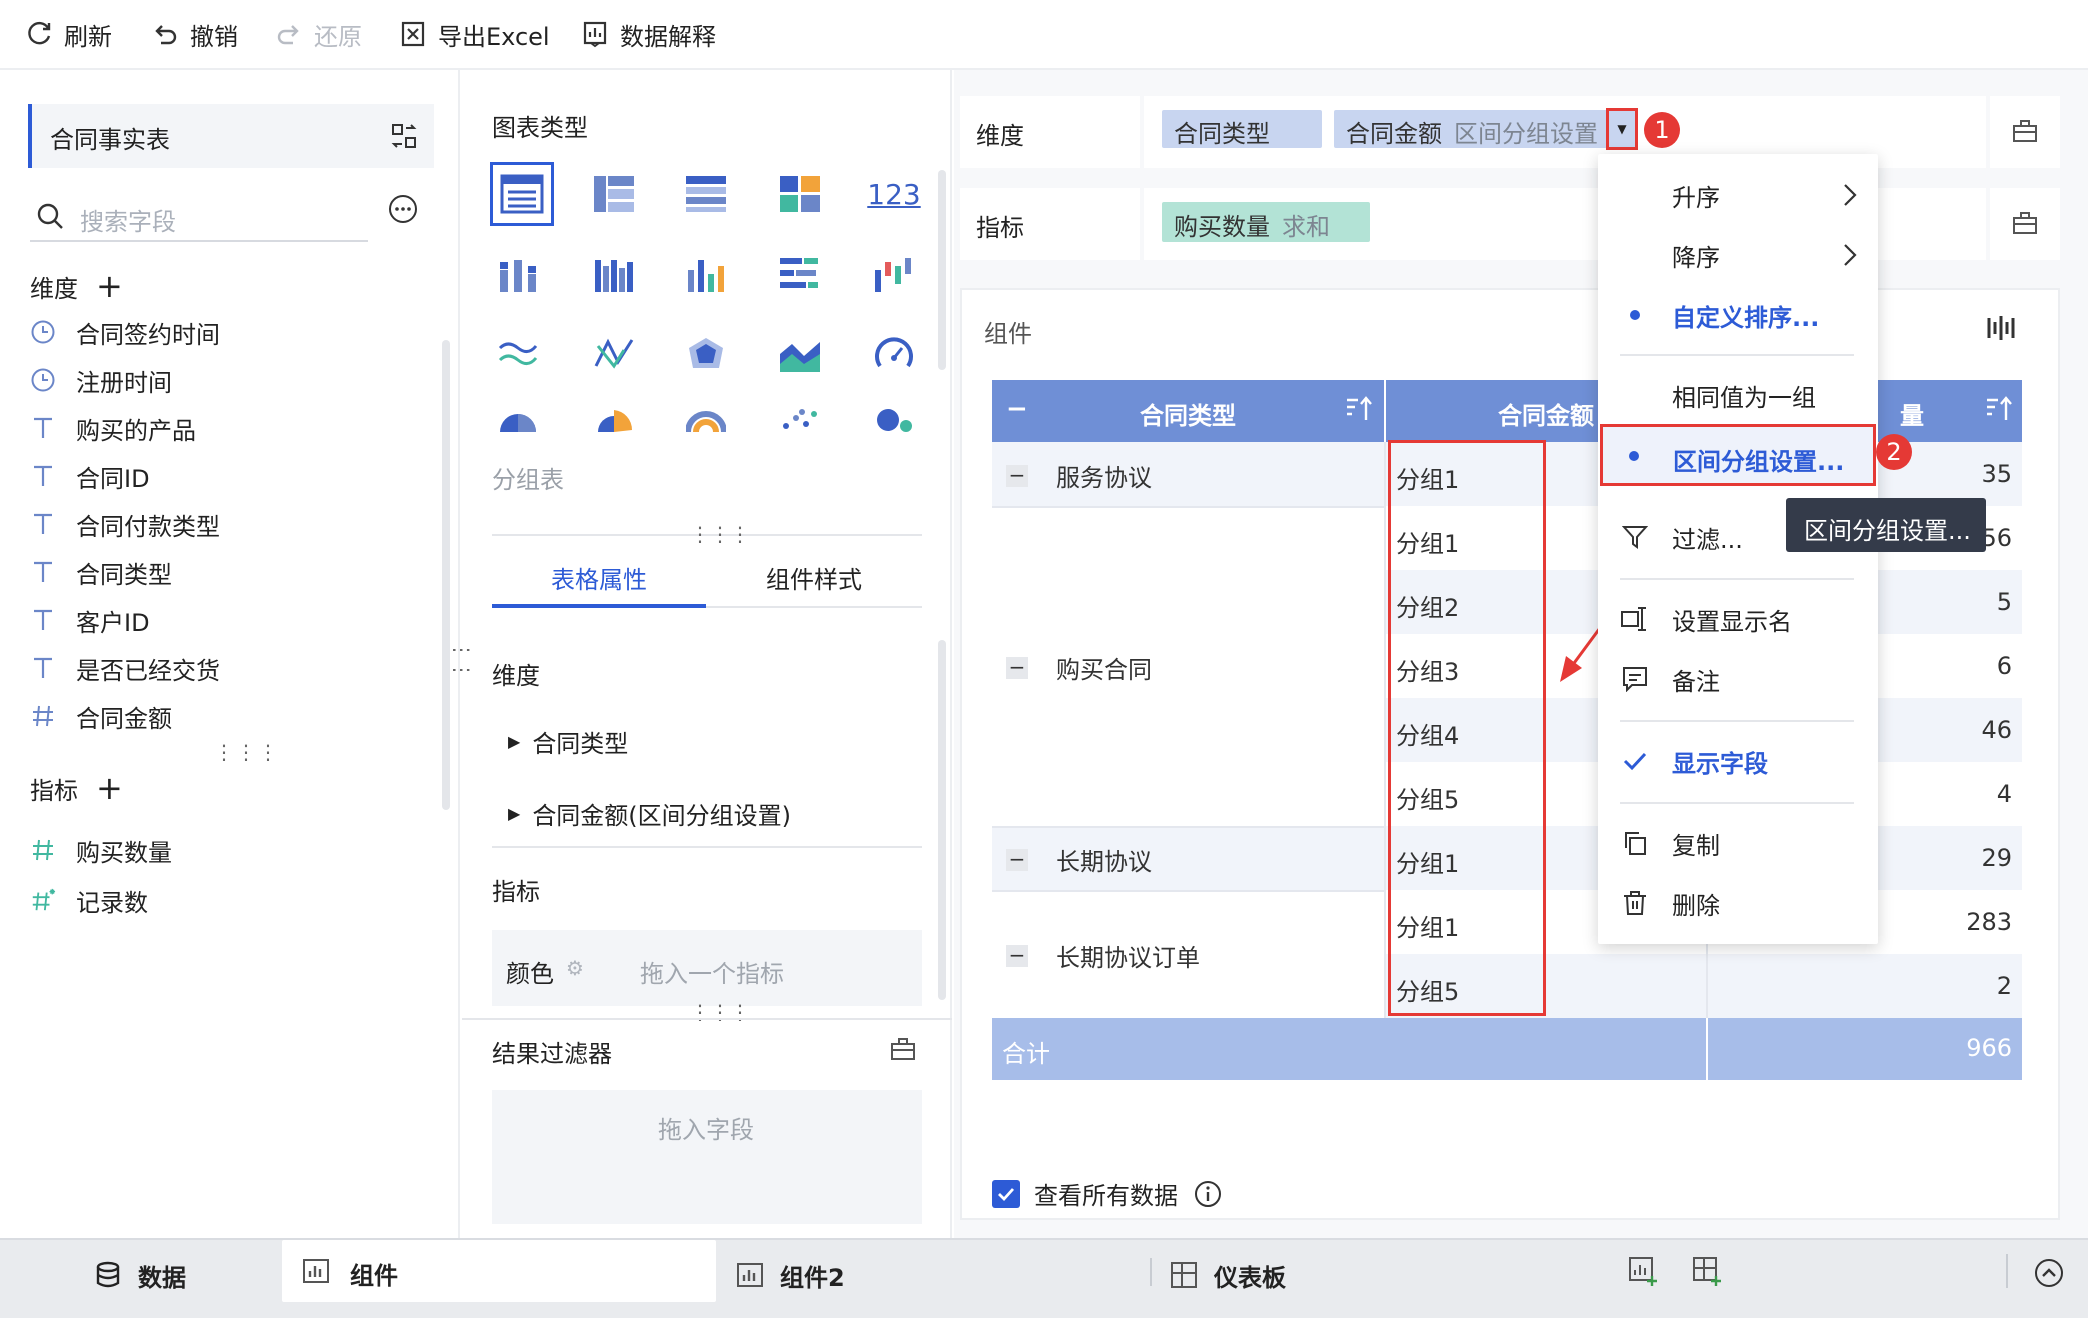  Describe the element at coordinates (101, 850) in the screenshot. I see `measure-field: 购买数量` at that location.